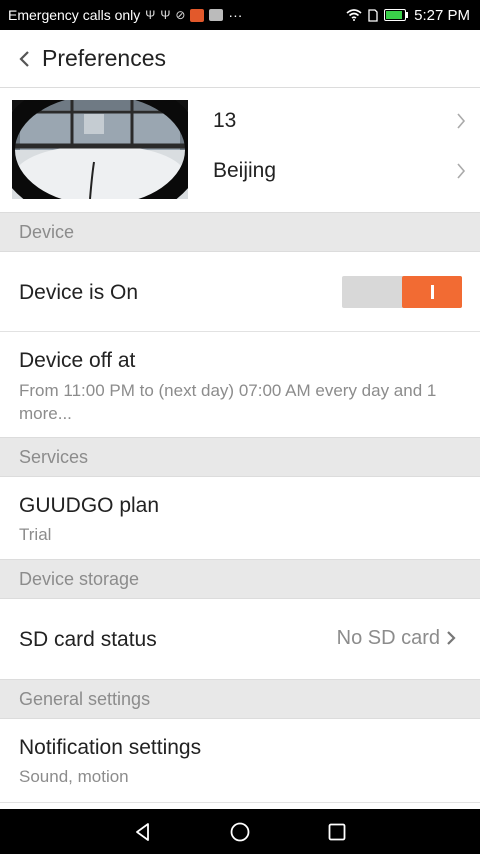 The height and width of the screenshot is (854, 480). What do you see at coordinates (143, 832) in the screenshot?
I see `back-triangle-icon` at bounding box center [143, 832].